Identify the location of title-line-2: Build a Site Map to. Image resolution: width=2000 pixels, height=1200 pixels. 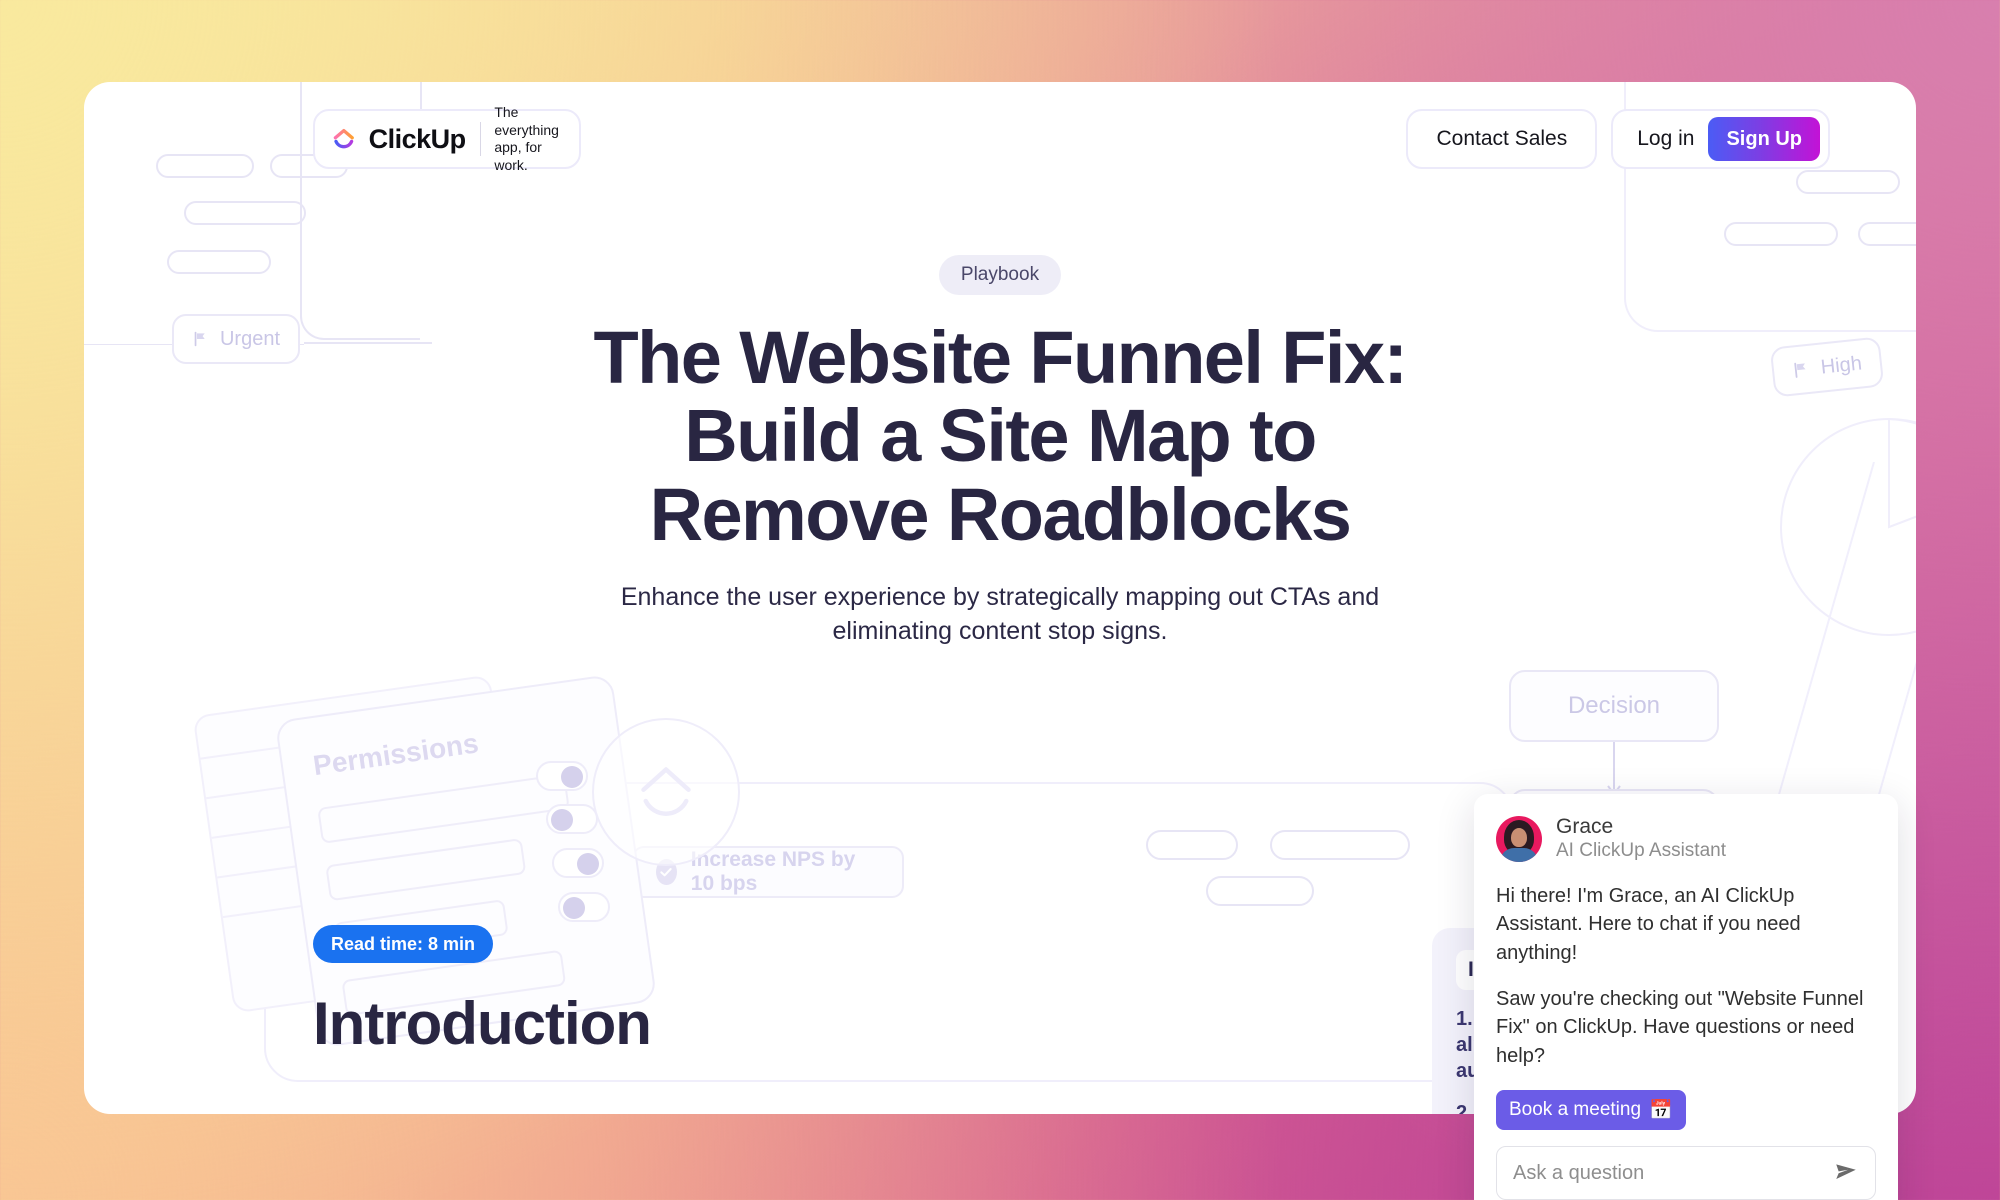
(1000, 436).